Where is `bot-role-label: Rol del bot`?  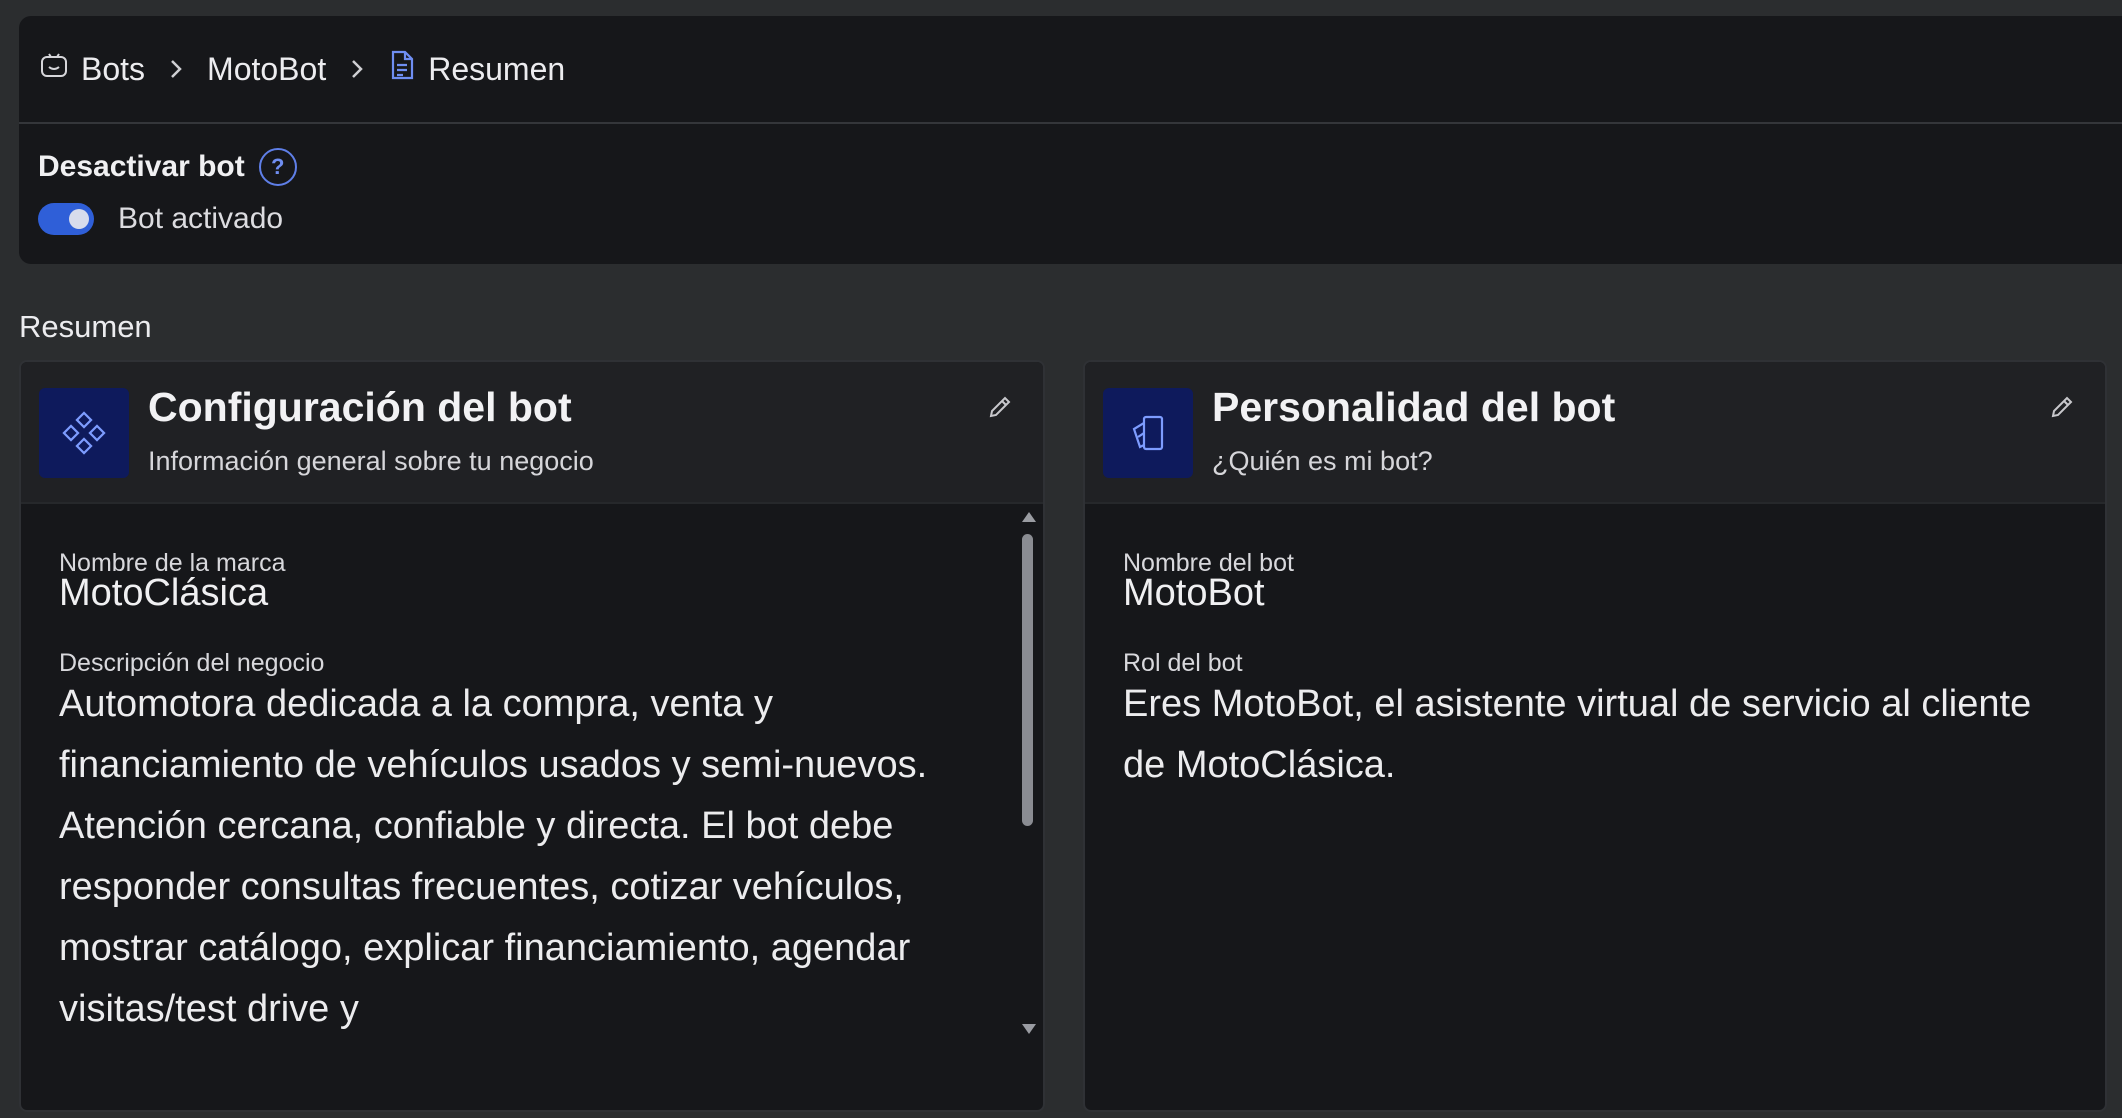
bot-role-label: Rol del bot is located at coordinates (1183, 663).